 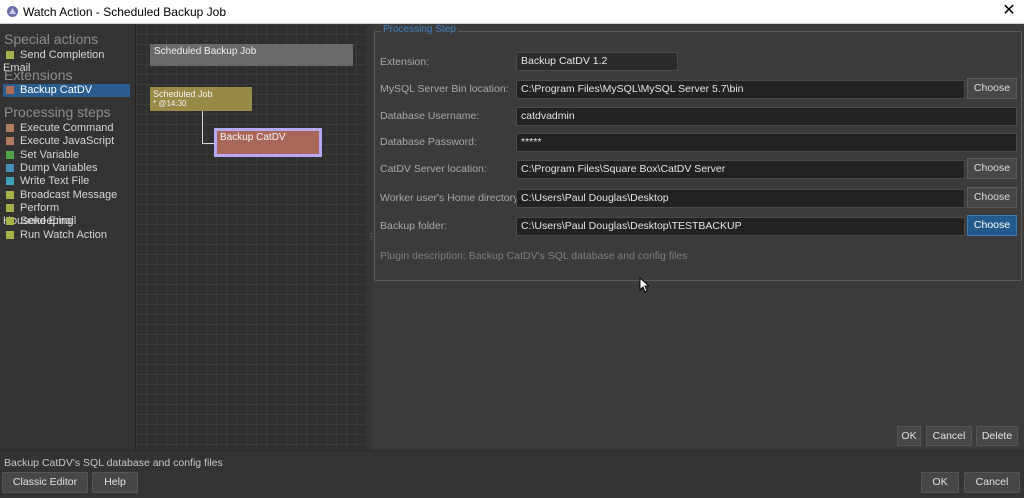 What do you see at coordinates (597, 61) in the screenshot?
I see `extension-field: Backup CatDV 1.2` at bounding box center [597, 61].